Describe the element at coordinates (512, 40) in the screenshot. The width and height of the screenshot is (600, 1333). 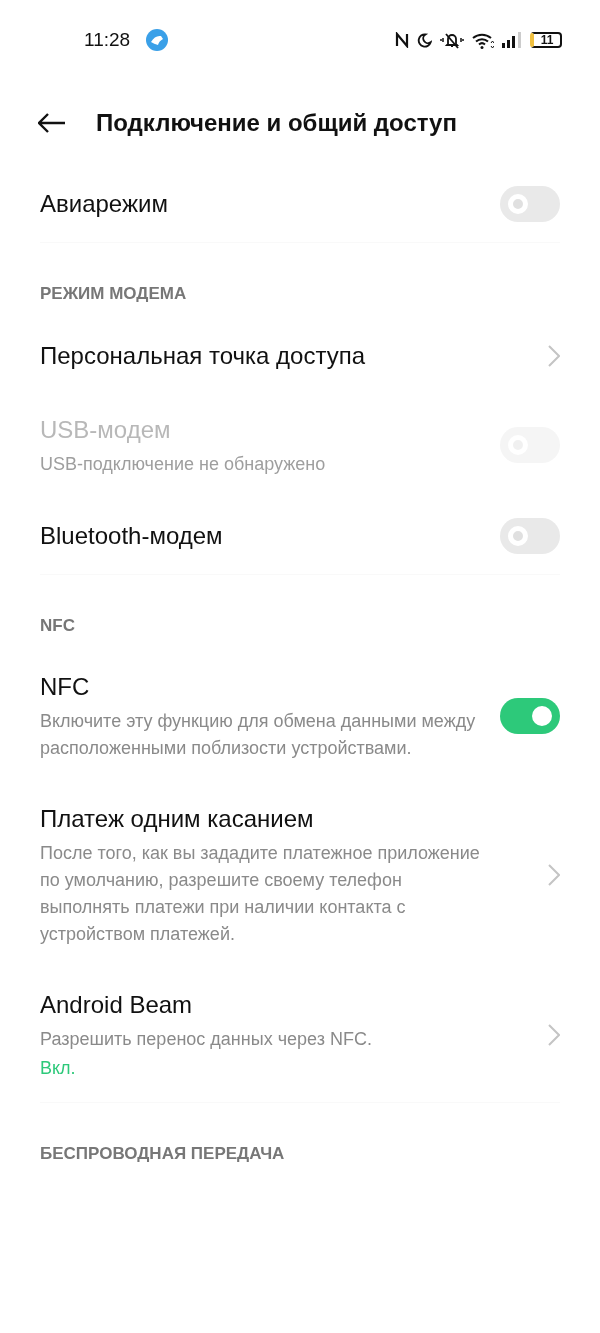
I see `signal-icon` at that location.